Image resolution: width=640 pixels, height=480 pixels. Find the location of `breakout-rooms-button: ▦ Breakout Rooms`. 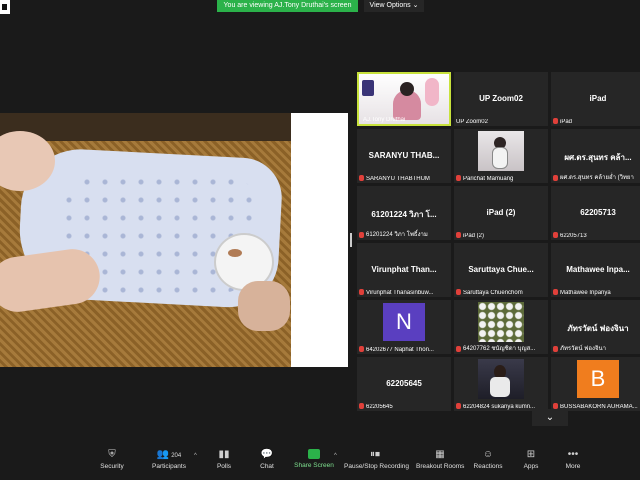

breakout-rooms-button: ▦ Breakout Rooms is located at coordinates (440, 464).